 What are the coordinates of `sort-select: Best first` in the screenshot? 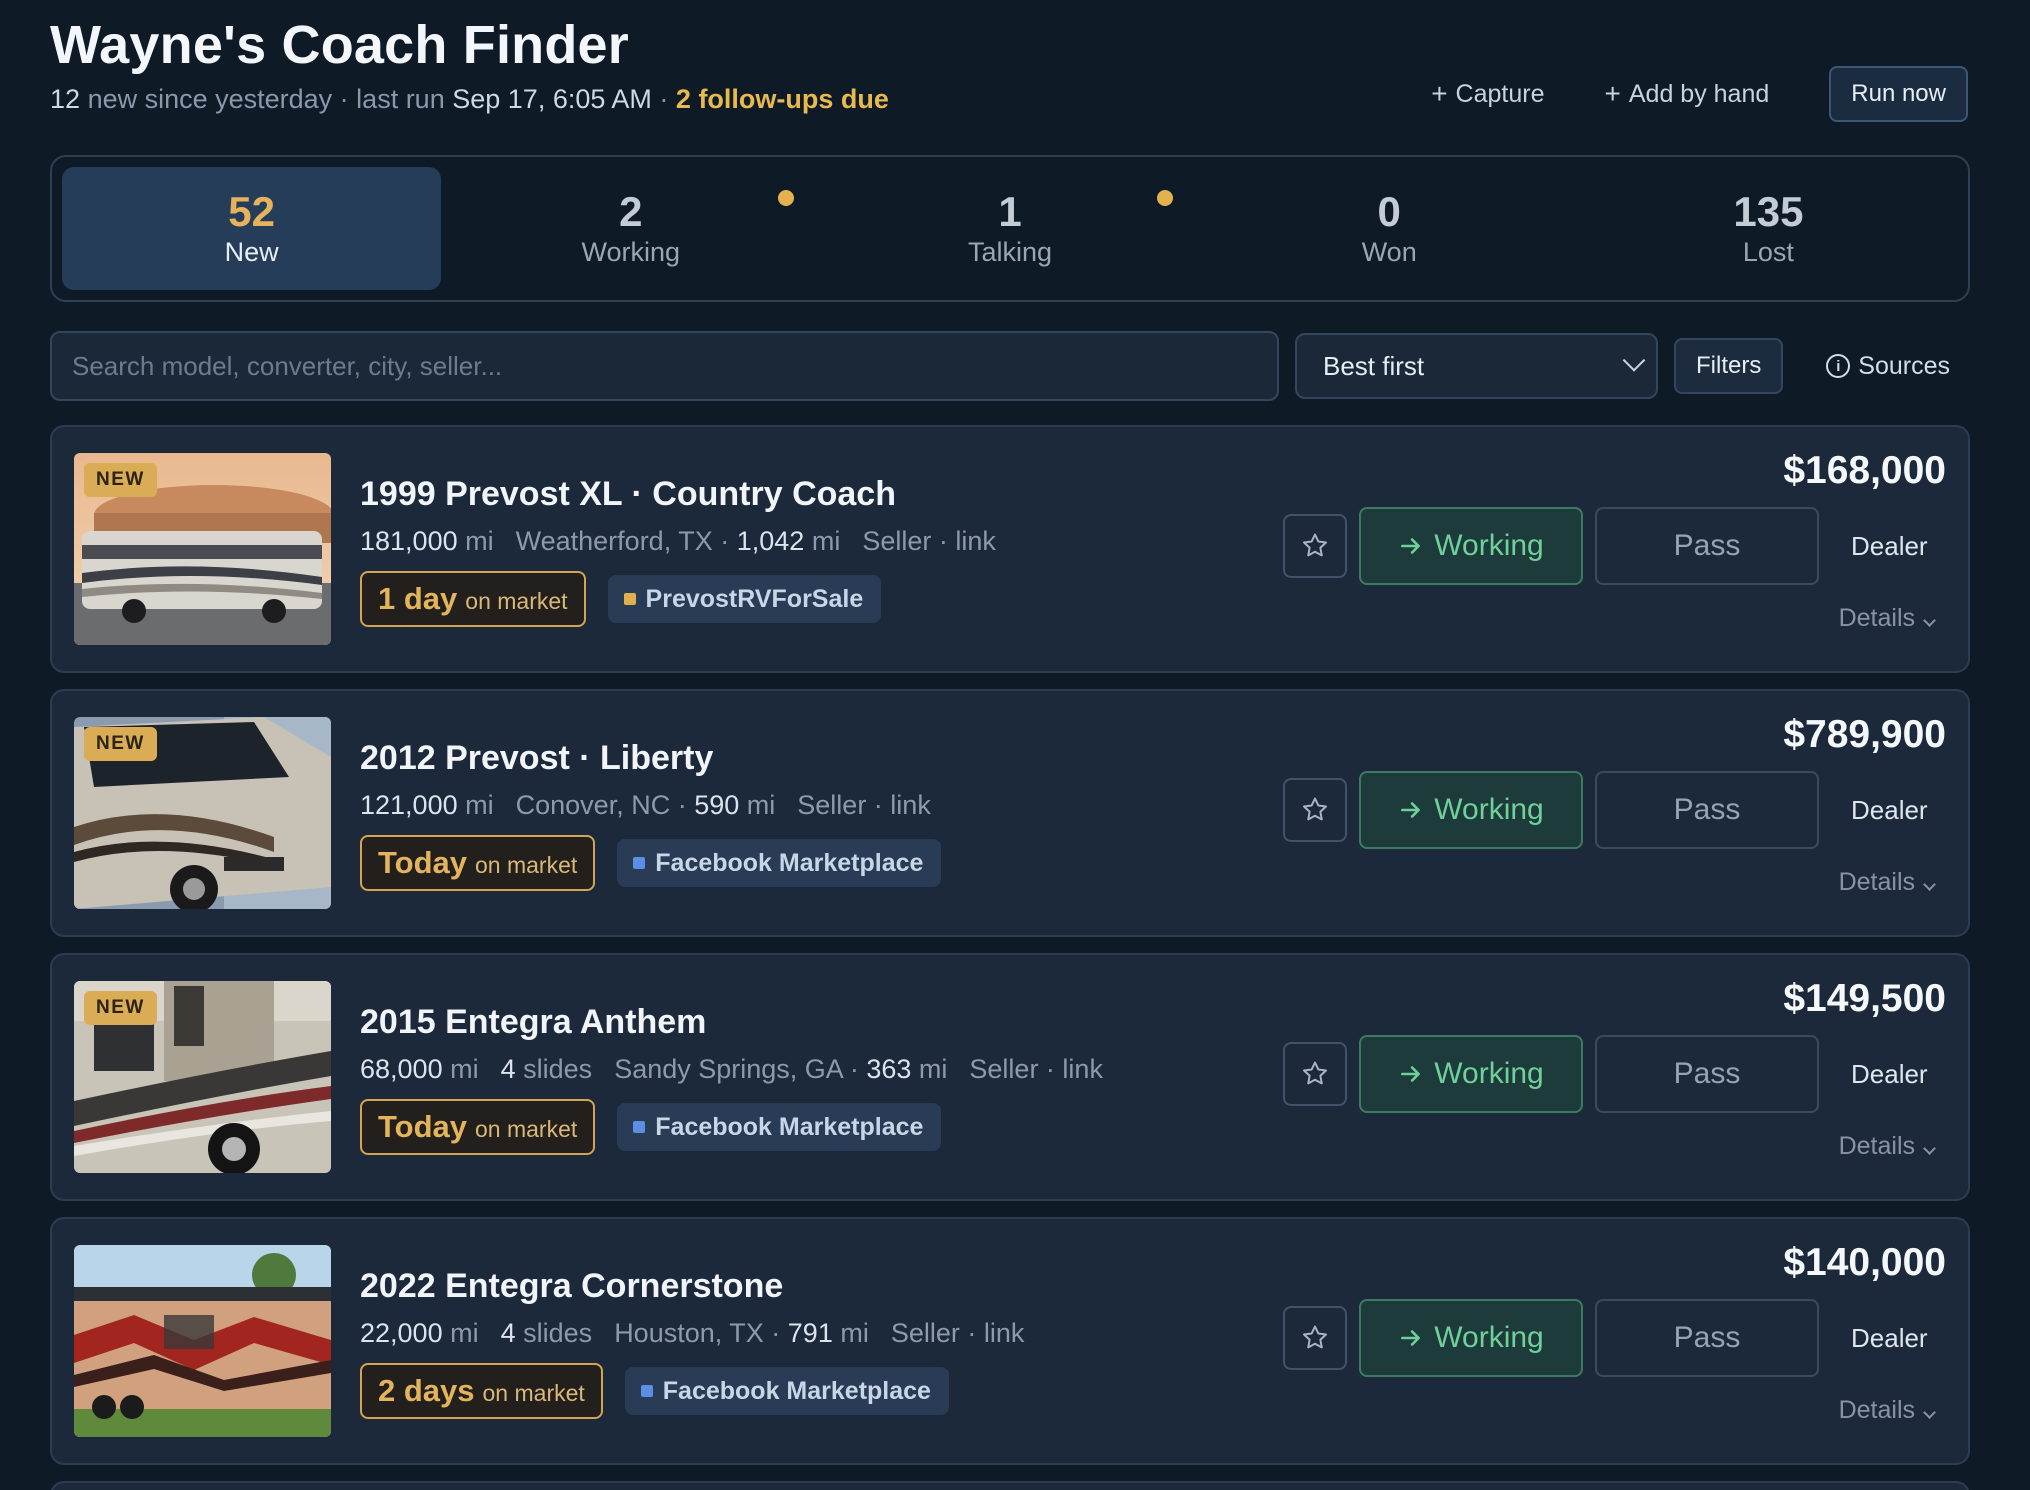 It's located at (1476, 366).